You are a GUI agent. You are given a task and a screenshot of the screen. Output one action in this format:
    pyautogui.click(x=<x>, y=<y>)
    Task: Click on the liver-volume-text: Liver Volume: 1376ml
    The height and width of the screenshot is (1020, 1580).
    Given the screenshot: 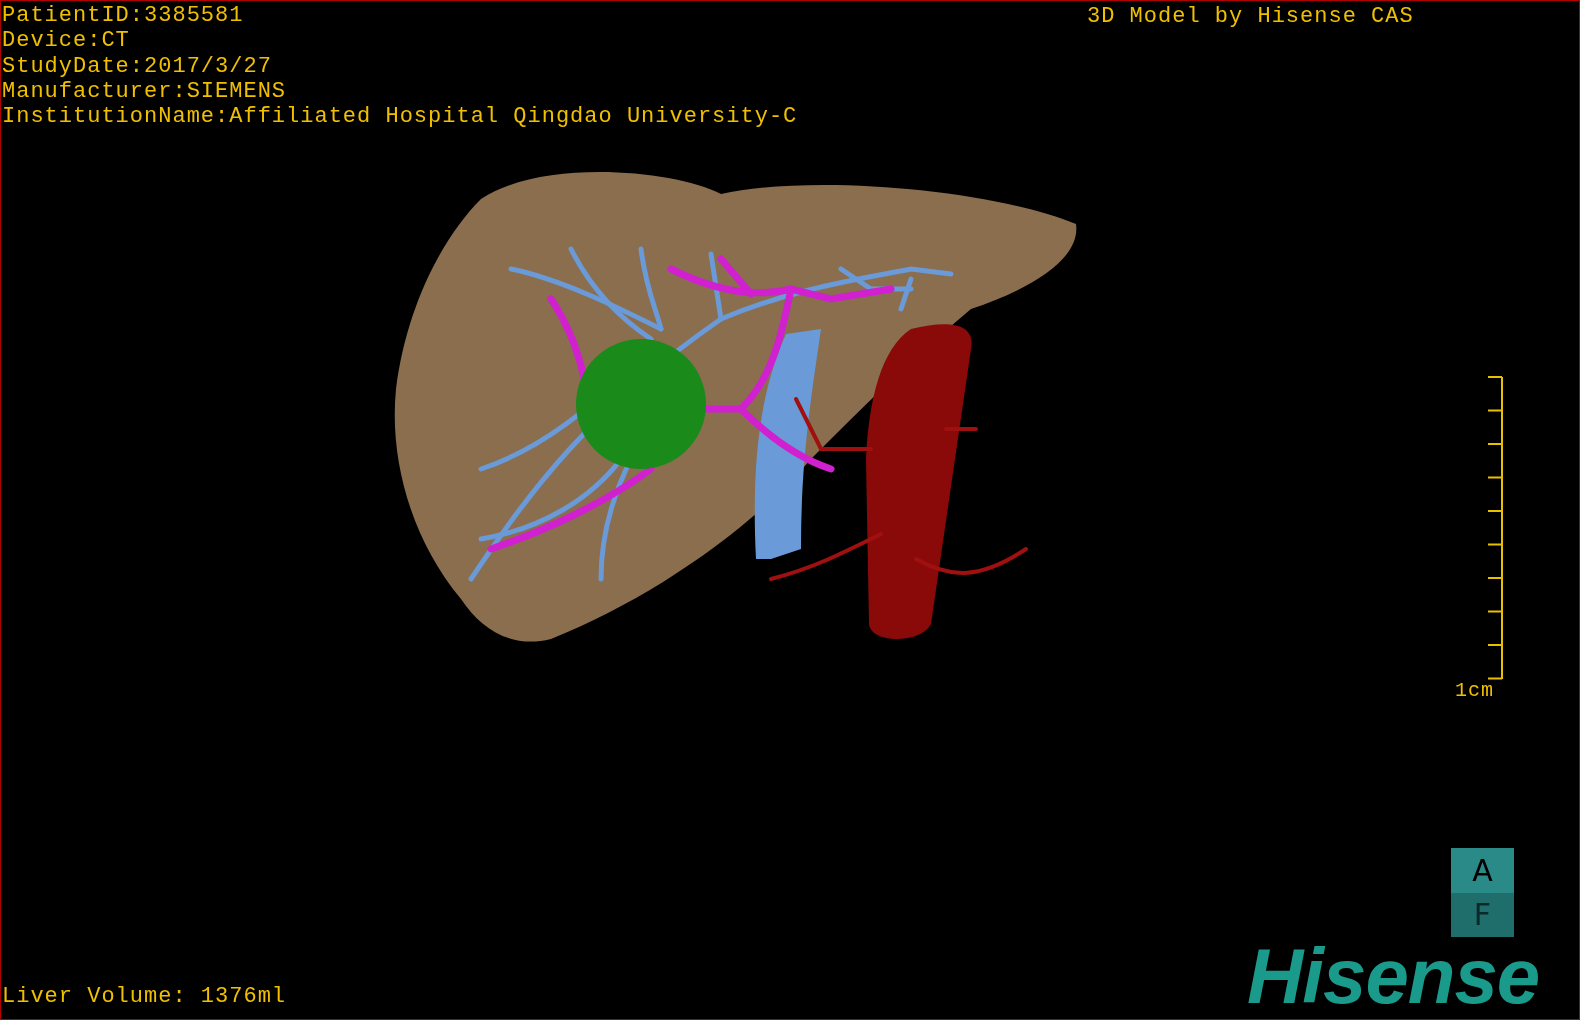 What is the action you would take?
    pyautogui.click(x=144, y=996)
    